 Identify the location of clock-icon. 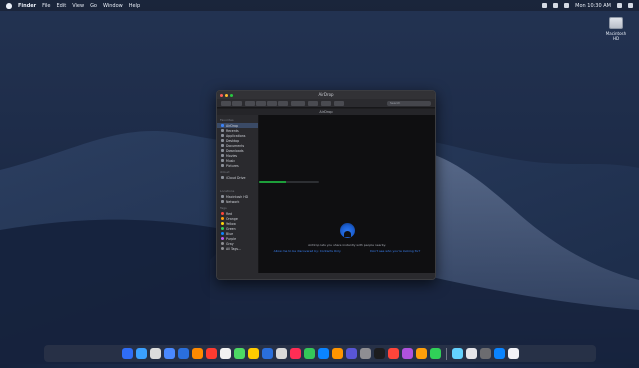
(222, 130).